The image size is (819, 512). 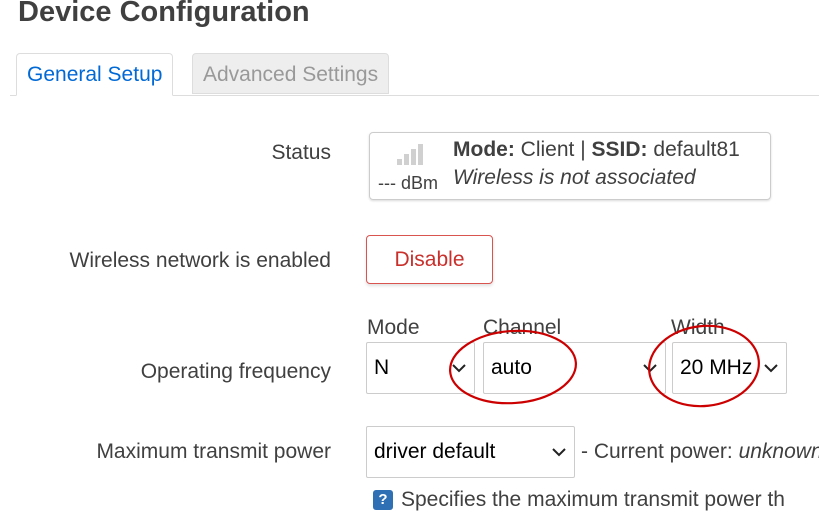 What do you see at coordinates (716, 367) in the screenshot?
I see `width-select-value: 20 MHz` at bounding box center [716, 367].